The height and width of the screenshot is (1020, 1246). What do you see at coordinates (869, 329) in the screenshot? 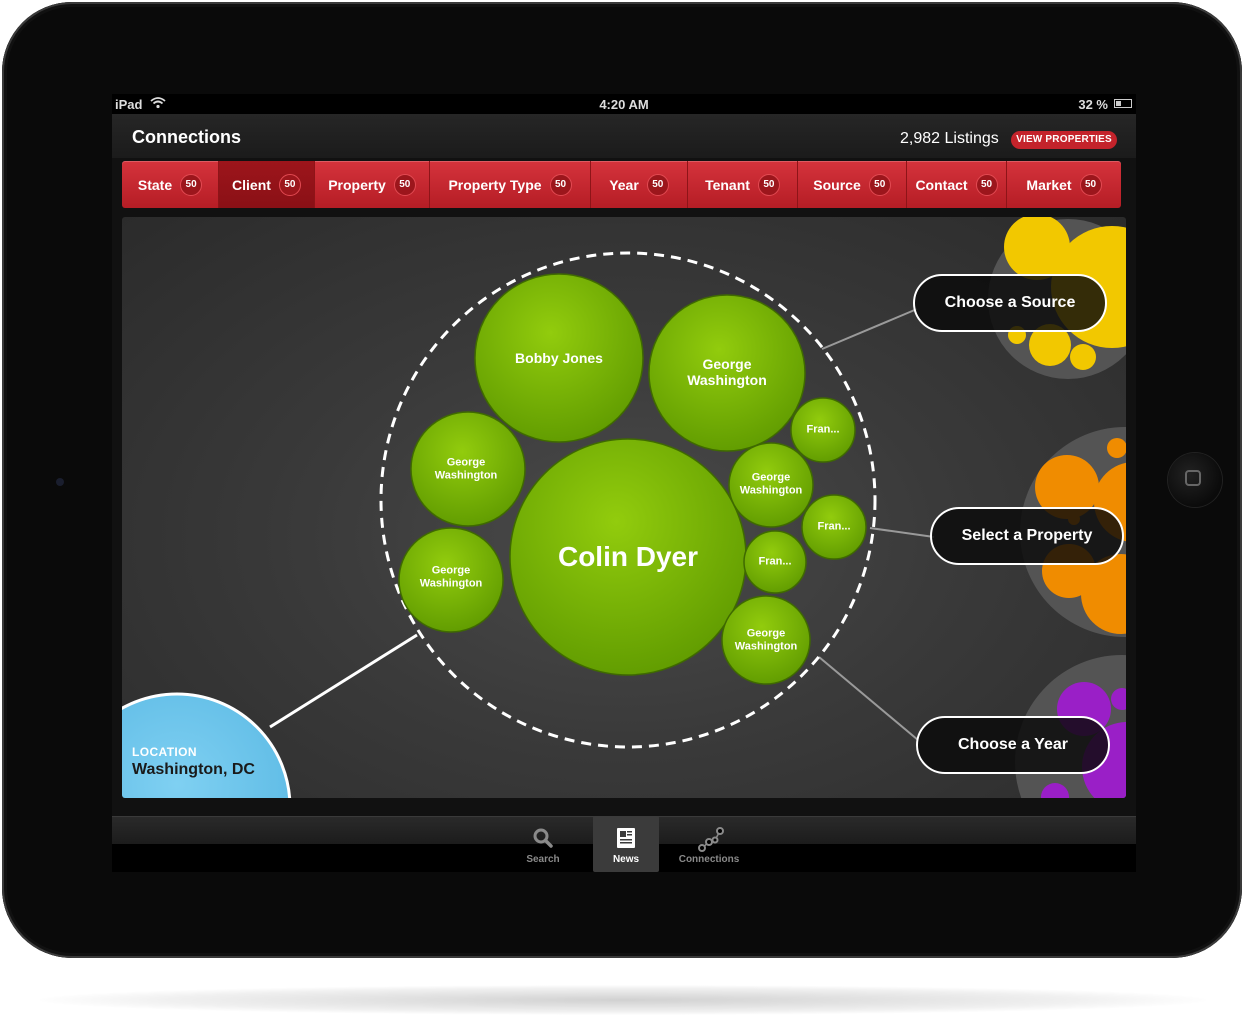
I see `source-connector` at bounding box center [869, 329].